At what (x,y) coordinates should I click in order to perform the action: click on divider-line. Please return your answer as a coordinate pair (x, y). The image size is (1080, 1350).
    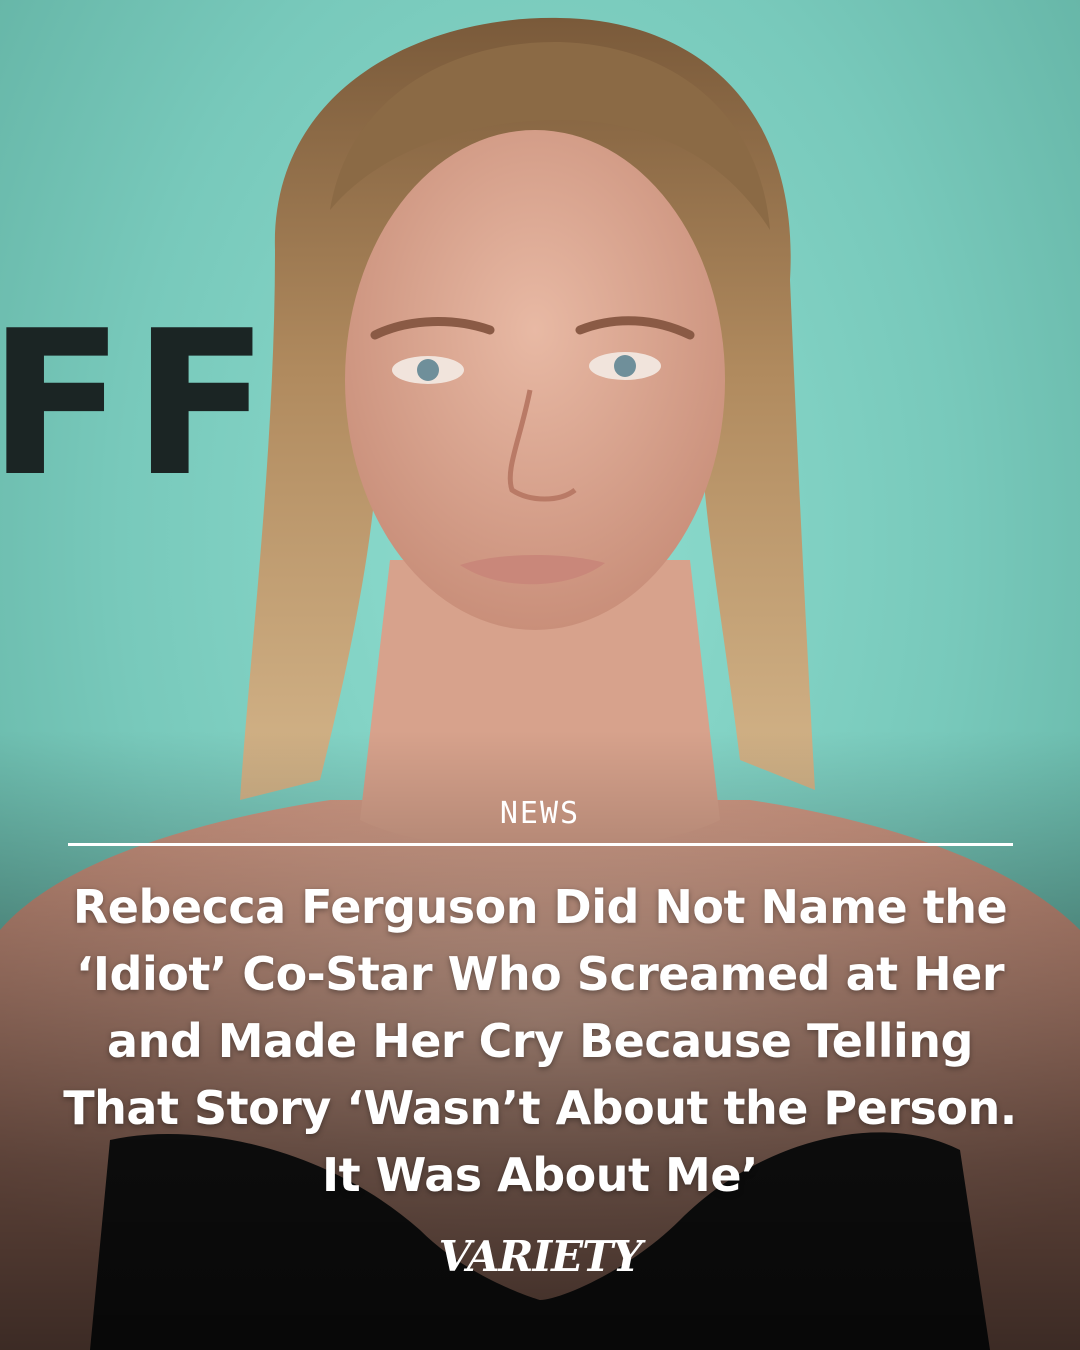
    Looking at the image, I should click on (540, 844).